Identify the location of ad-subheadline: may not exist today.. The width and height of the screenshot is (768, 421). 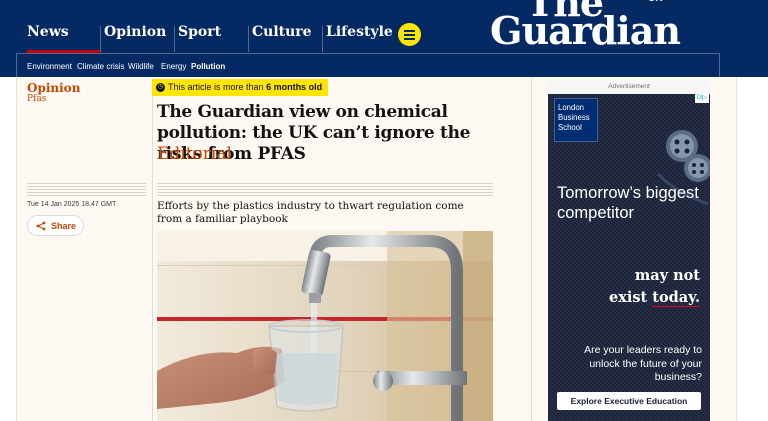
(654, 287).